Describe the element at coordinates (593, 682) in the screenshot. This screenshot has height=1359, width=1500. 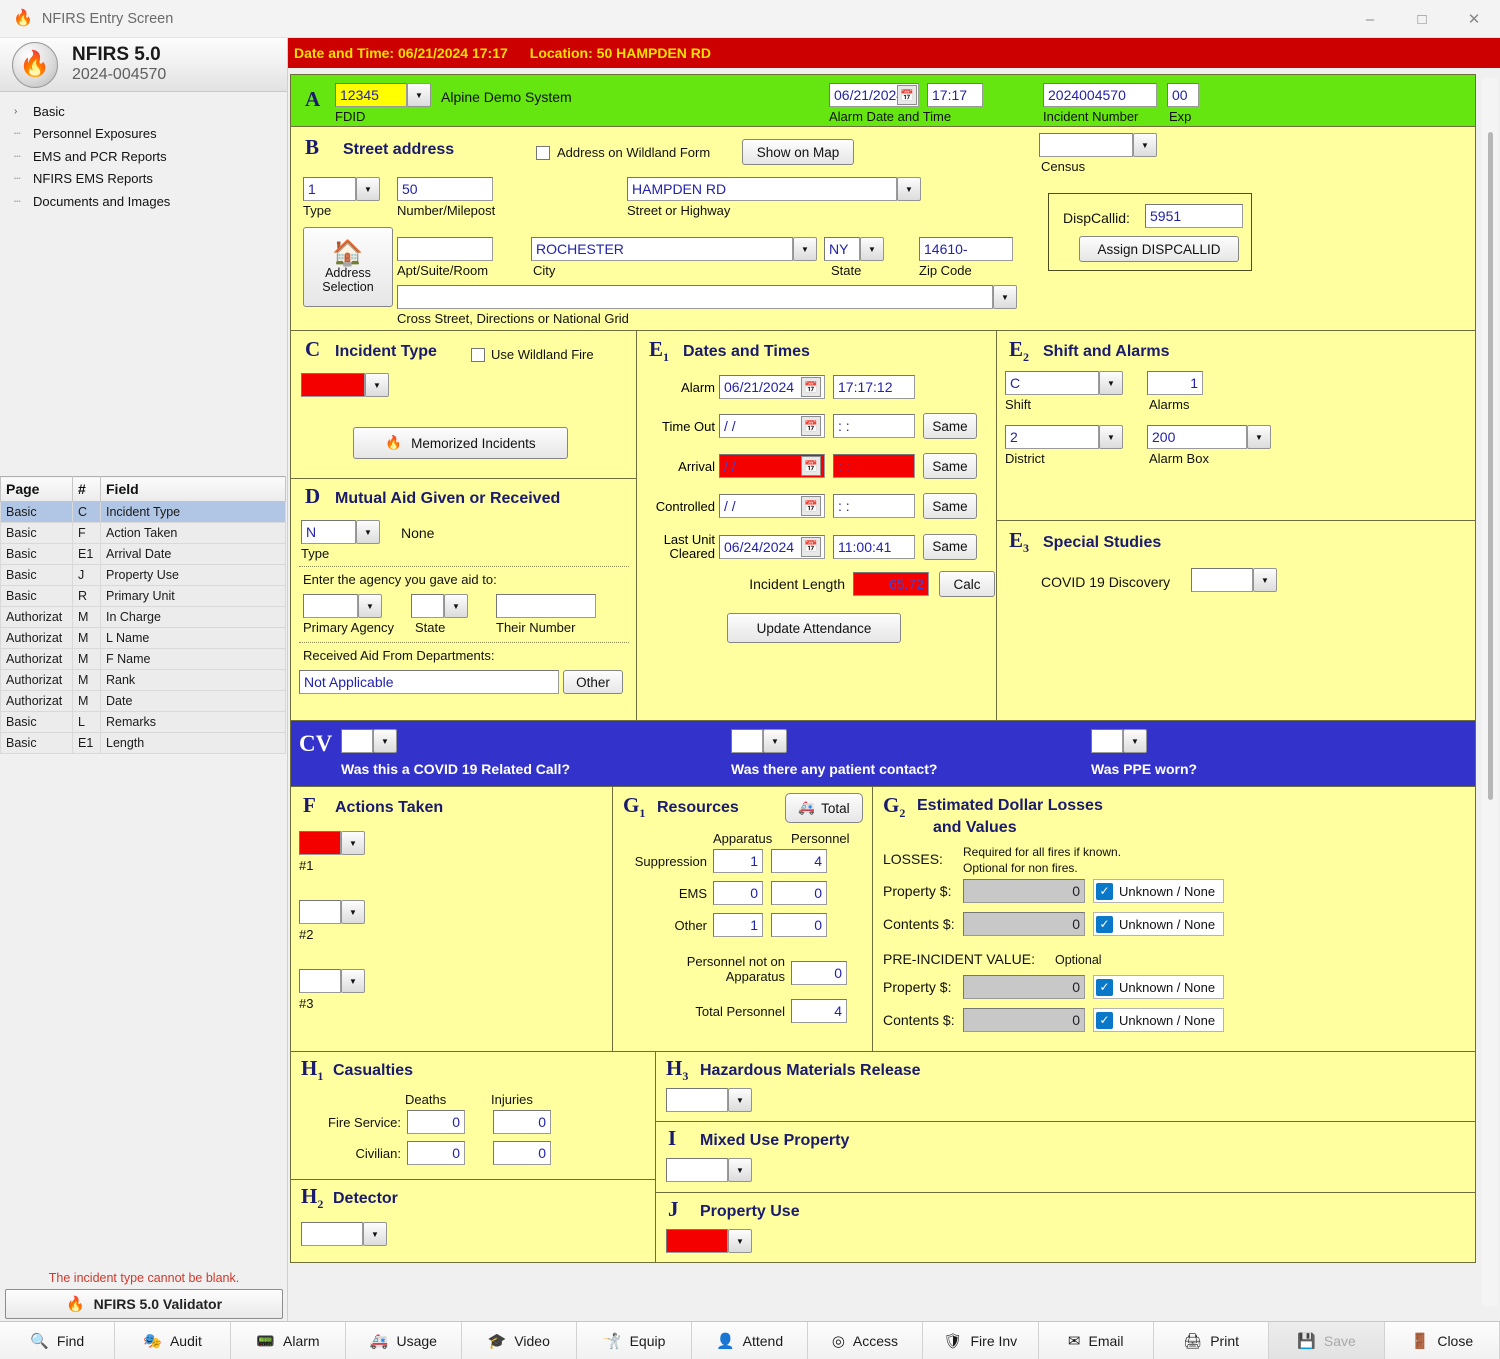
I see `received-aid-other-button: Other` at that location.